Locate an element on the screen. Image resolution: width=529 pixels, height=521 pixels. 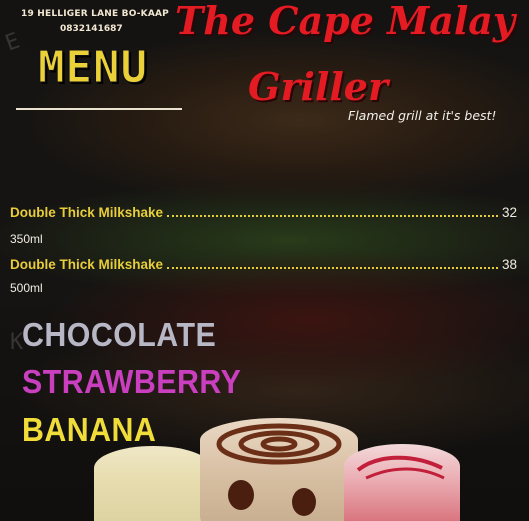
item-price: 32 is located at coordinates (509, 212).